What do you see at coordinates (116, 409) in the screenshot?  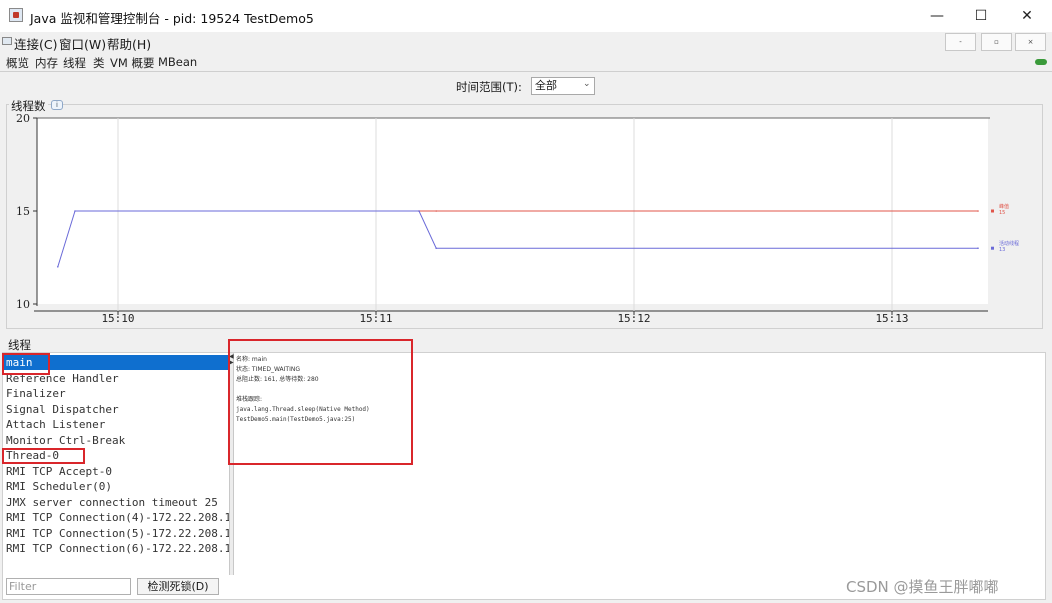 I see `thread-list-item: Signal Dispatcher` at bounding box center [116, 409].